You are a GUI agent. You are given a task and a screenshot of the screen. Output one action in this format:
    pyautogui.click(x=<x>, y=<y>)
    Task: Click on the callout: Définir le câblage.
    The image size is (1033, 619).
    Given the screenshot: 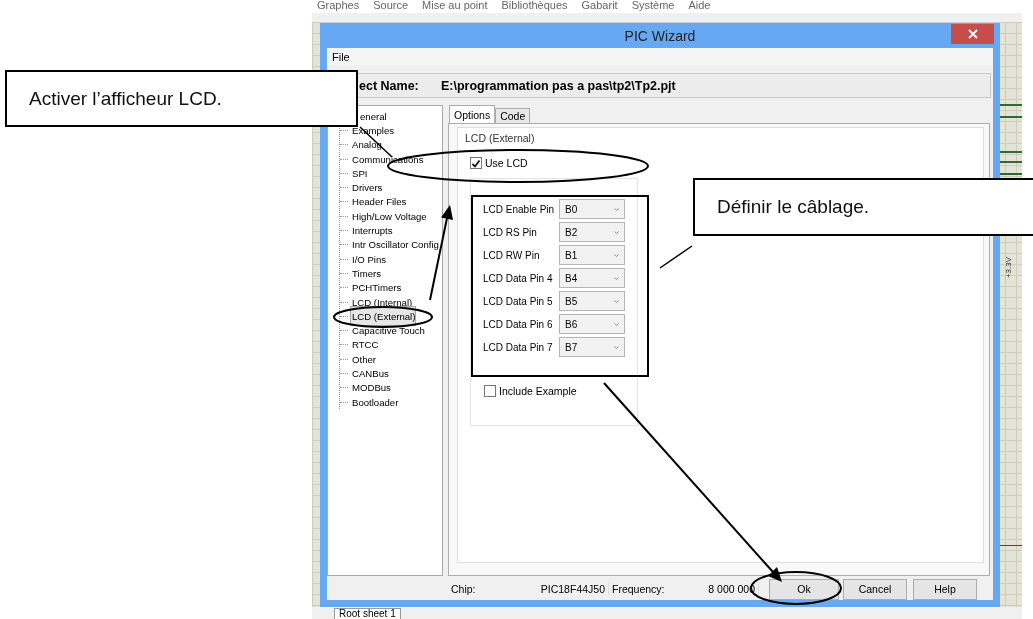 What is the action you would take?
    pyautogui.click(x=863, y=207)
    